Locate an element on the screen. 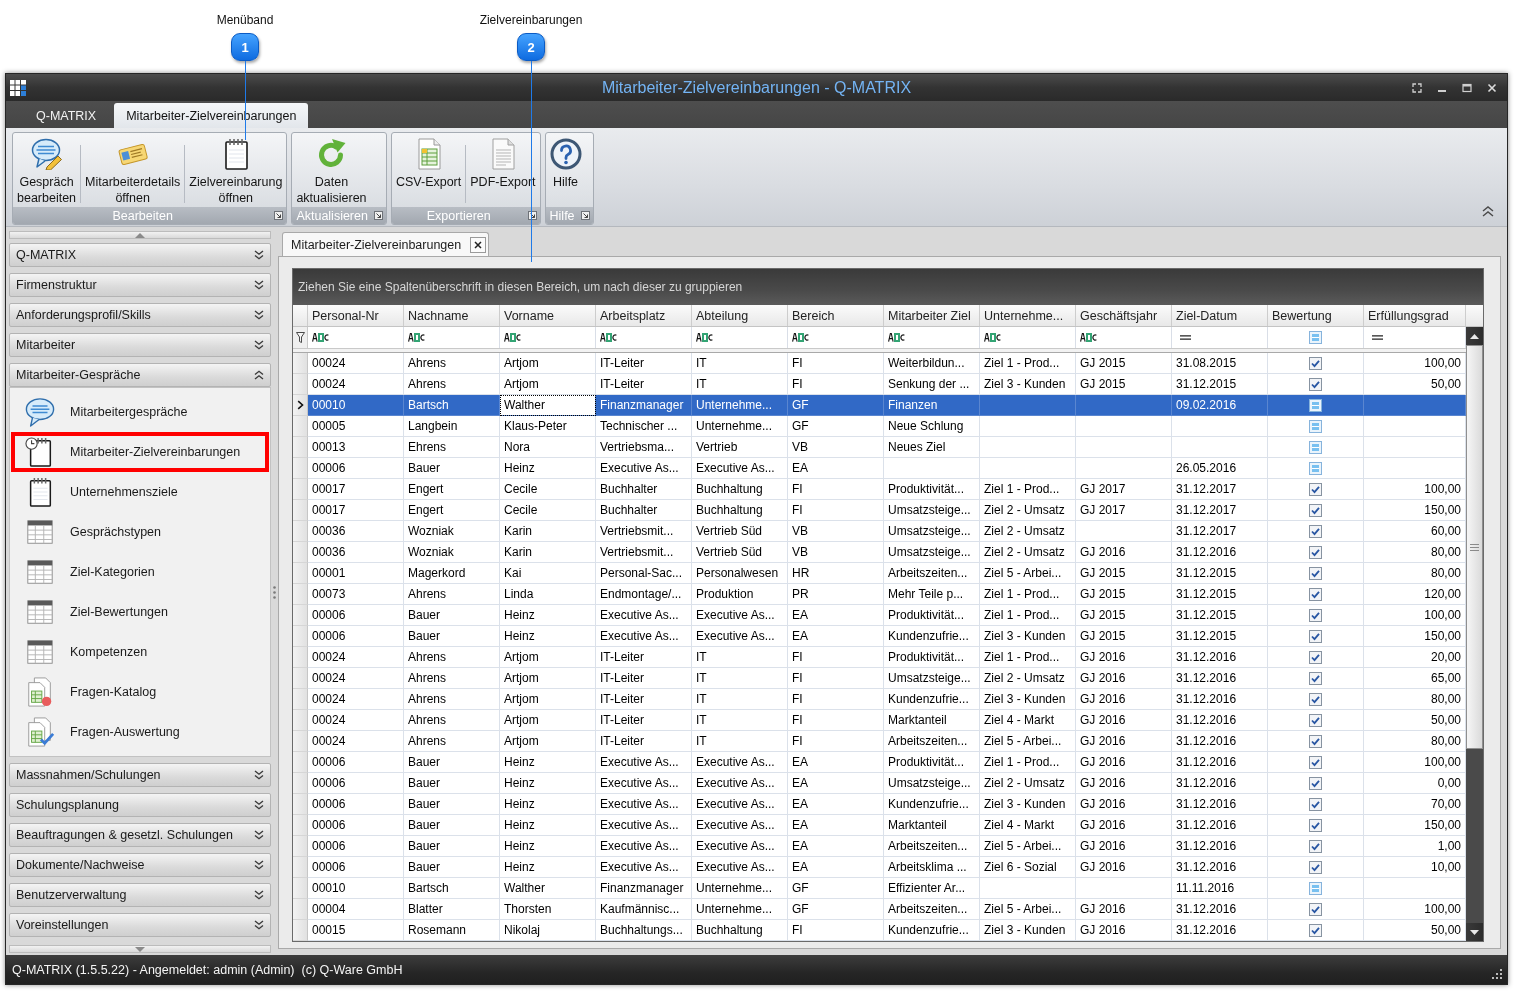  navigation-item: Fragen-Katalog is located at coordinates (140, 692).